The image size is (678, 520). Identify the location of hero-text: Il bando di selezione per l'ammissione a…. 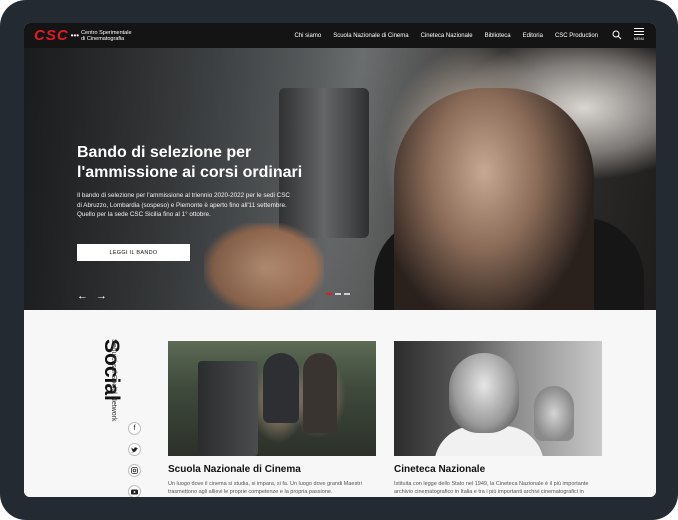
(183, 205).